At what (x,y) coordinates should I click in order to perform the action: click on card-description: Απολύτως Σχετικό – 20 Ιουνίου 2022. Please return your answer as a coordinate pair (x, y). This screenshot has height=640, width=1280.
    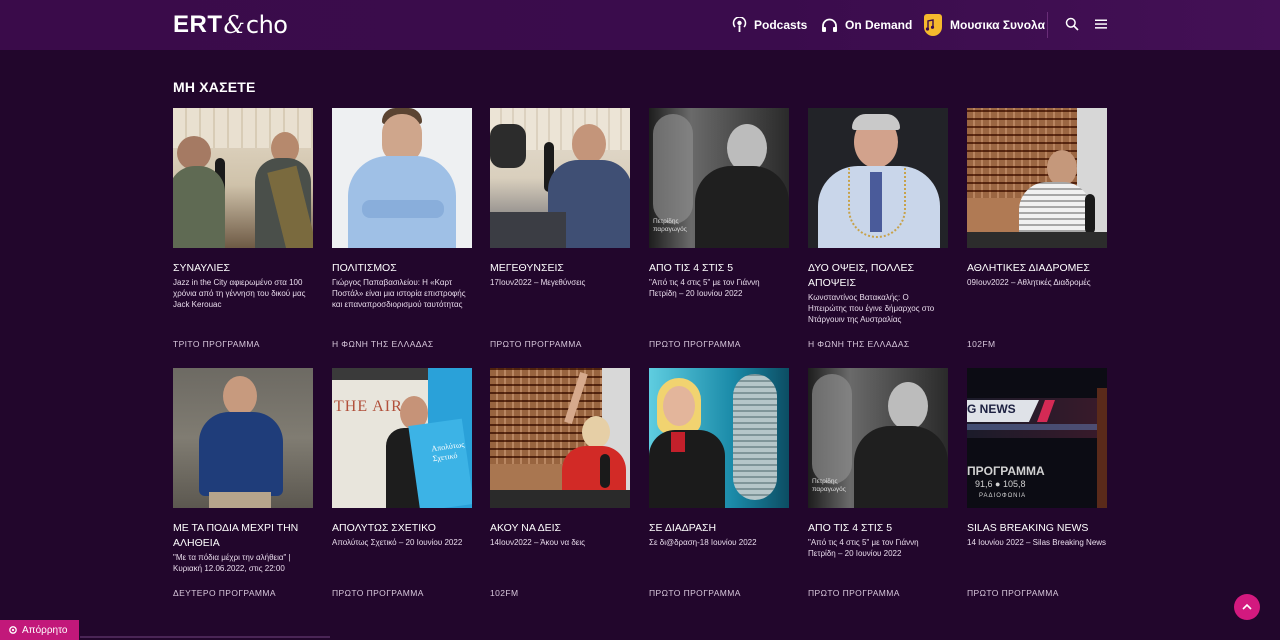
    Looking at the image, I should click on (397, 542).